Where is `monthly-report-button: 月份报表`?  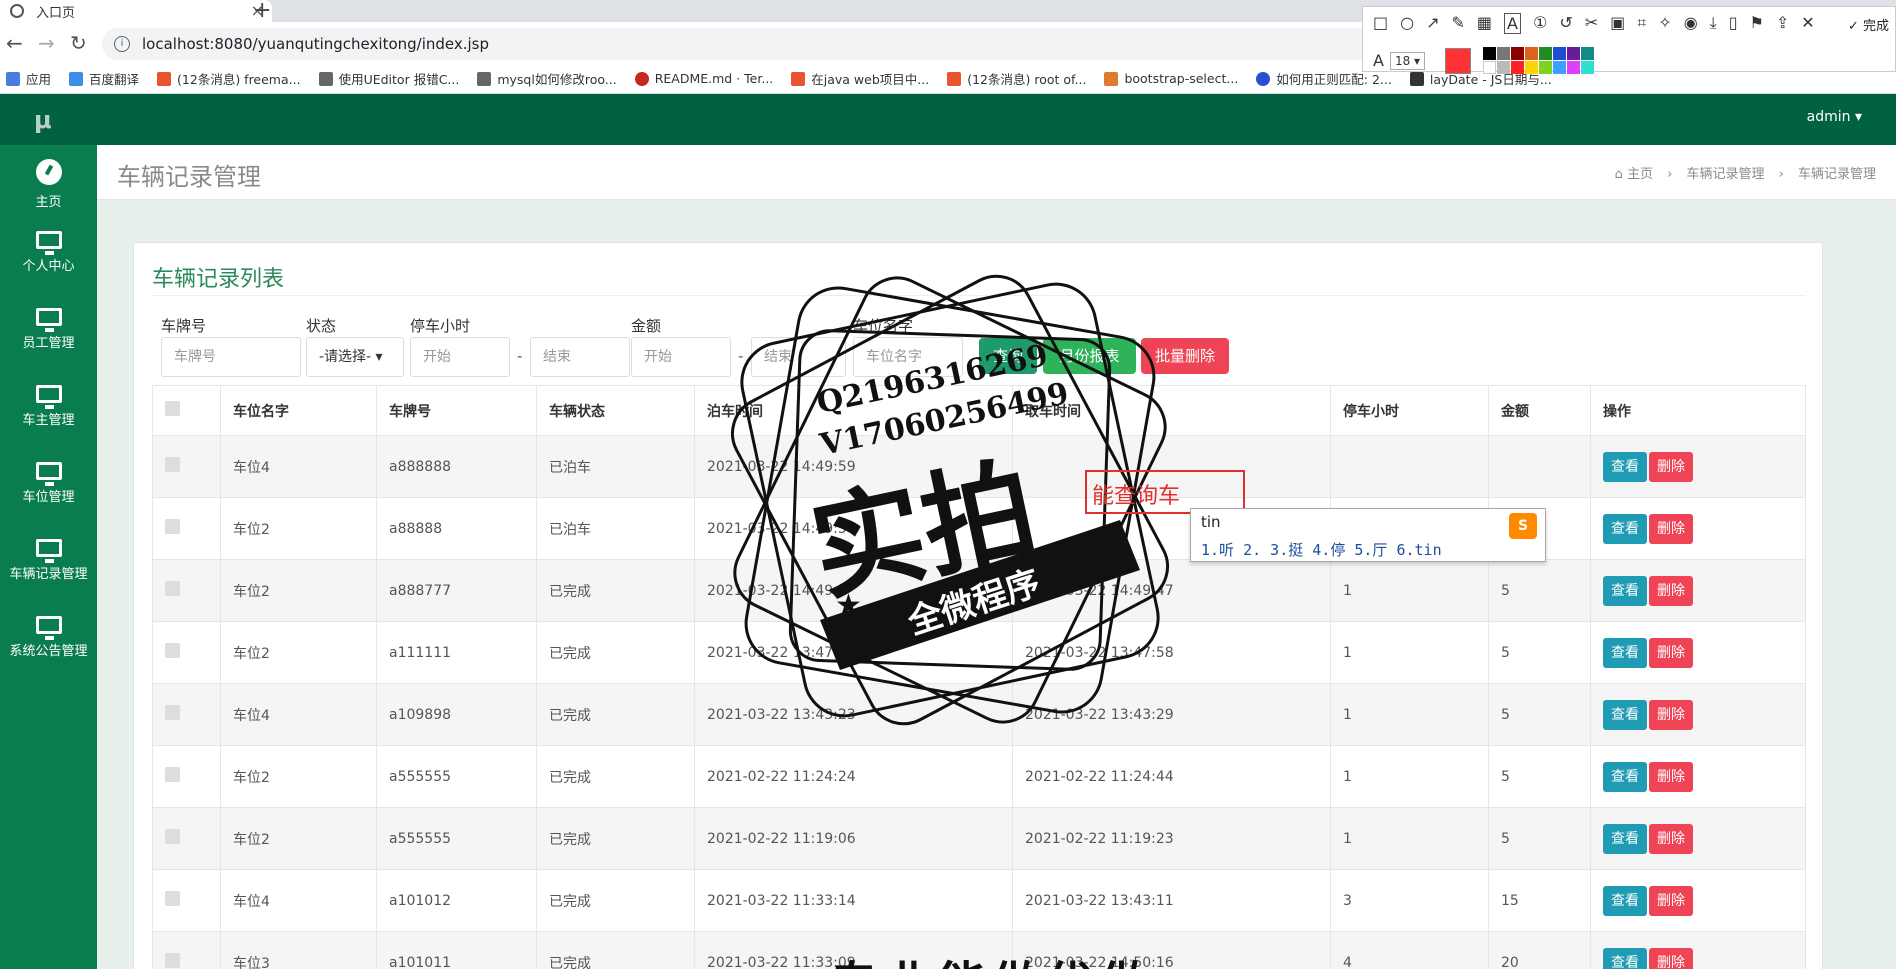 monthly-report-button: 月份报表 is located at coordinates (1089, 356).